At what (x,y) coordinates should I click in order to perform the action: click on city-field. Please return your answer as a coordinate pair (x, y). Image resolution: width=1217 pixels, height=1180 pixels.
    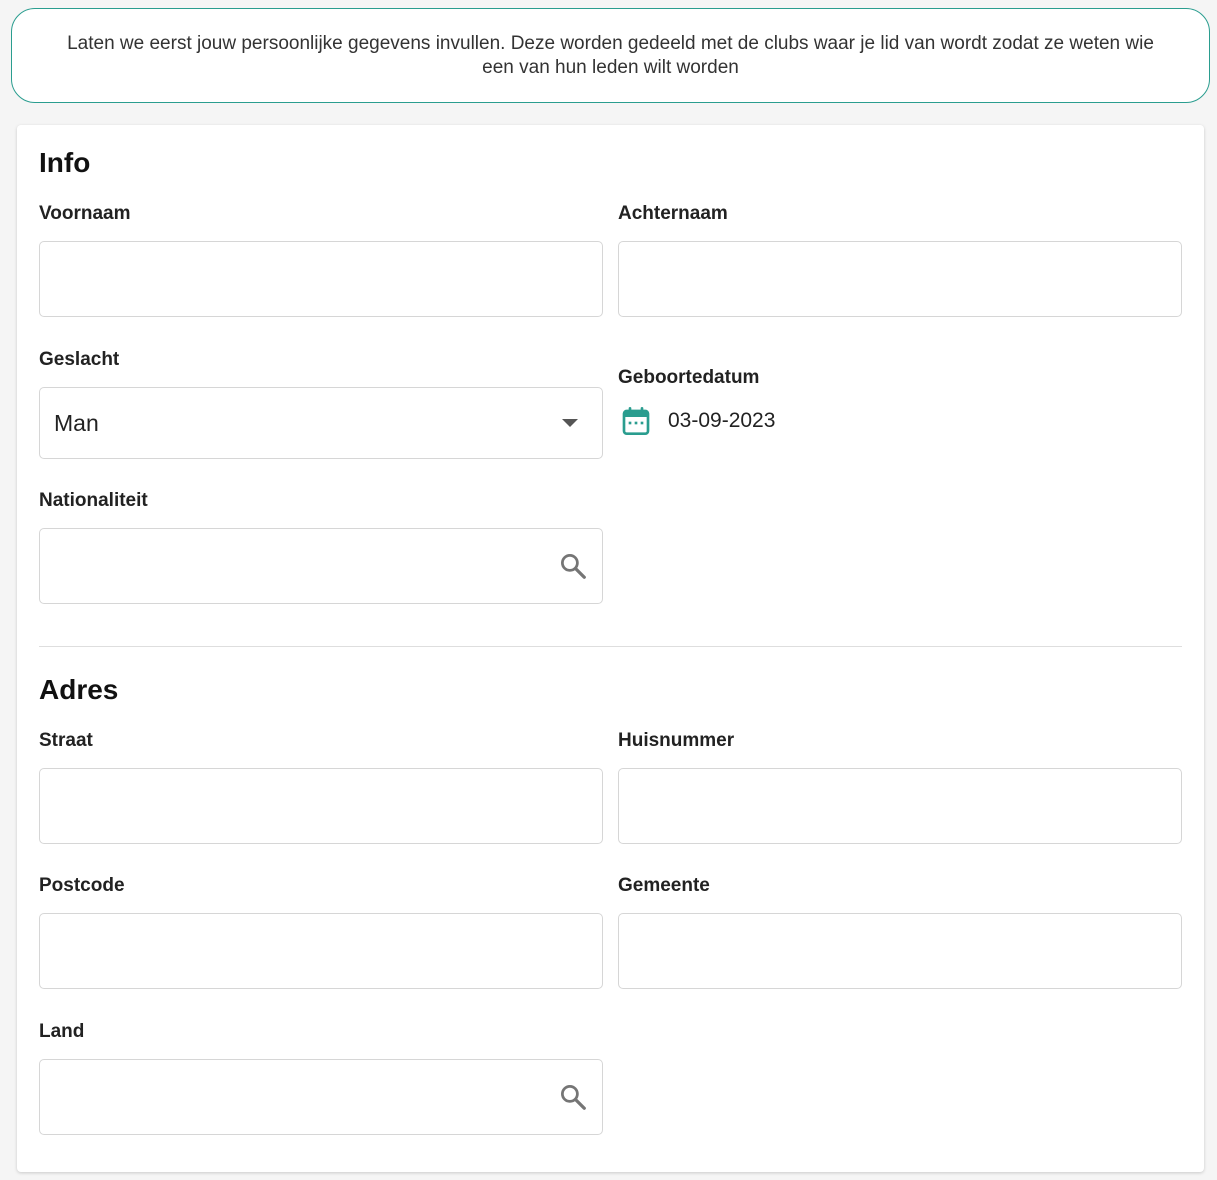
    Looking at the image, I should click on (900, 951).